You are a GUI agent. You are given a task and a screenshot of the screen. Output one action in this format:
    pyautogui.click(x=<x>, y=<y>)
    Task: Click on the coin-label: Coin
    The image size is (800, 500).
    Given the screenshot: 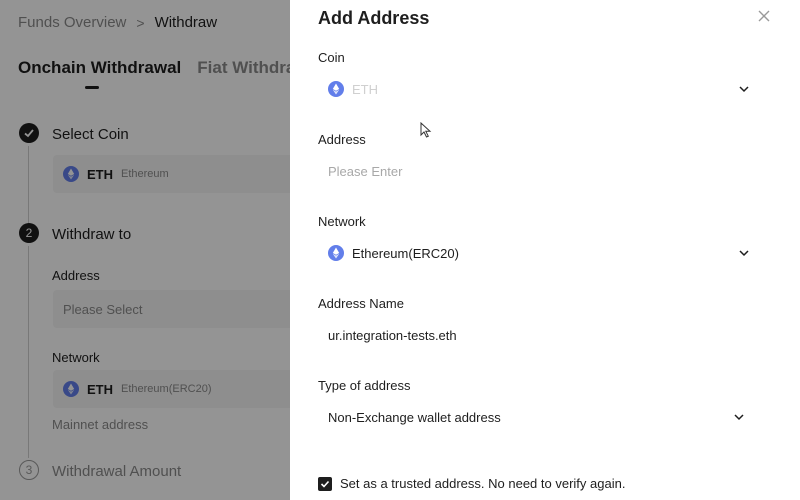 What is the action you would take?
    pyautogui.click(x=331, y=57)
    